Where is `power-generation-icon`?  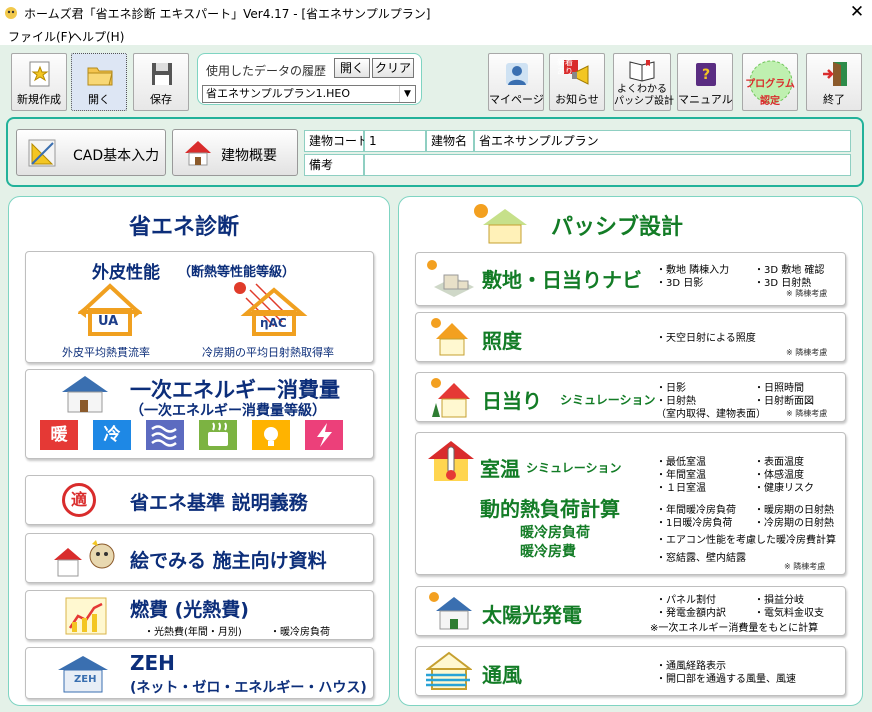
power-generation-icon is located at coordinates (324, 435).